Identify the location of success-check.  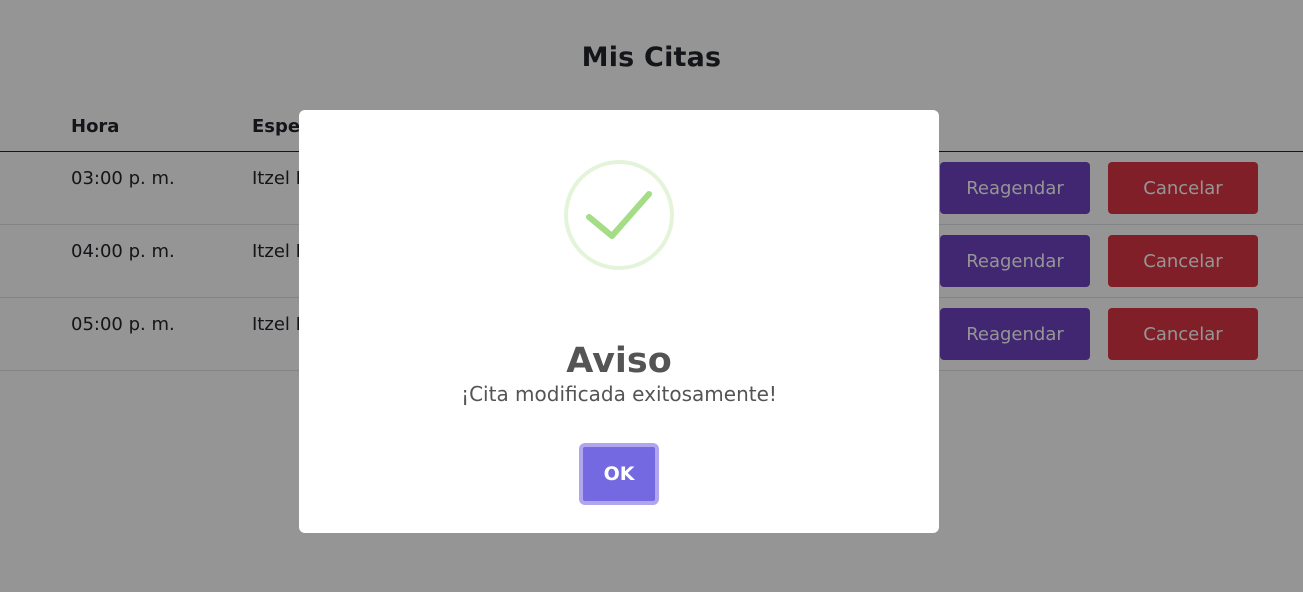
(619, 215).